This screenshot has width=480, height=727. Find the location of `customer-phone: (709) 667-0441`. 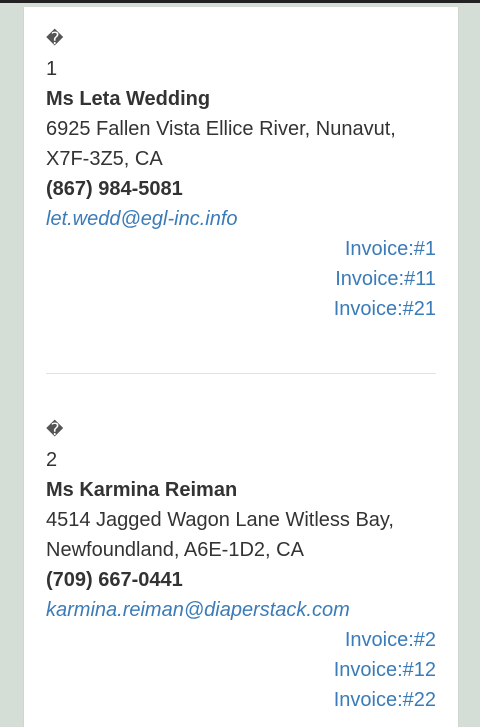

customer-phone: (709) 667-0441 is located at coordinates (114, 580).